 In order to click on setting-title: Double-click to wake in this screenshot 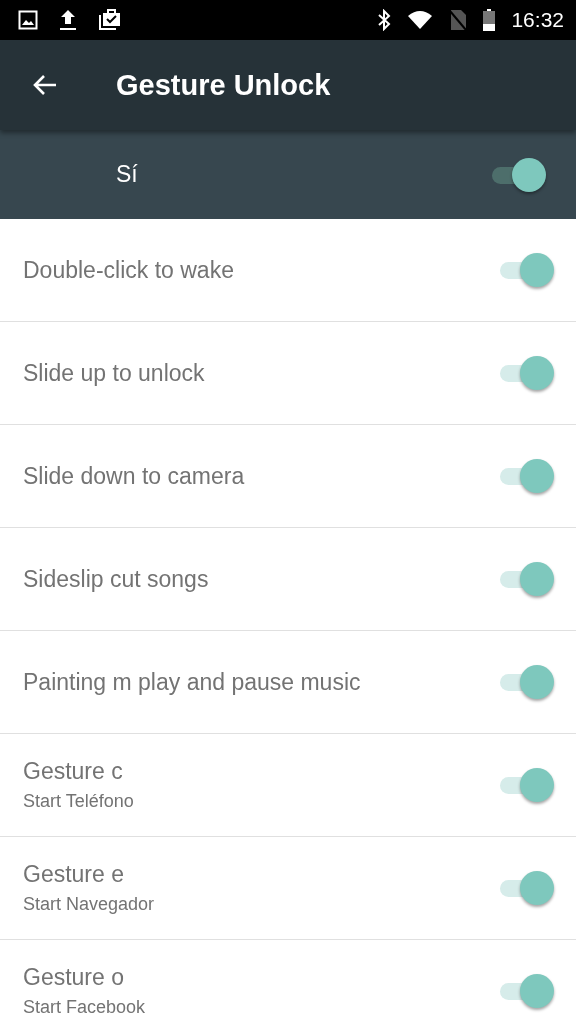, I will do `click(128, 270)`.